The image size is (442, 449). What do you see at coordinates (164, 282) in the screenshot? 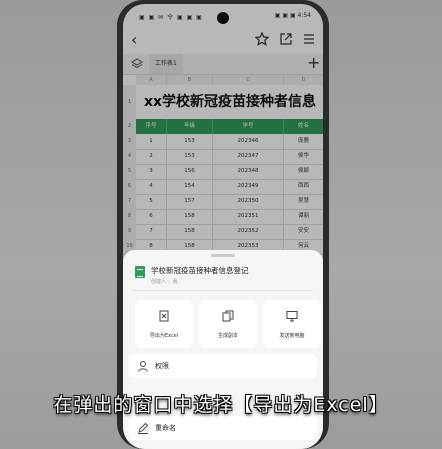
I see `file-creator: 创建人 ：我` at bounding box center [164, 282].